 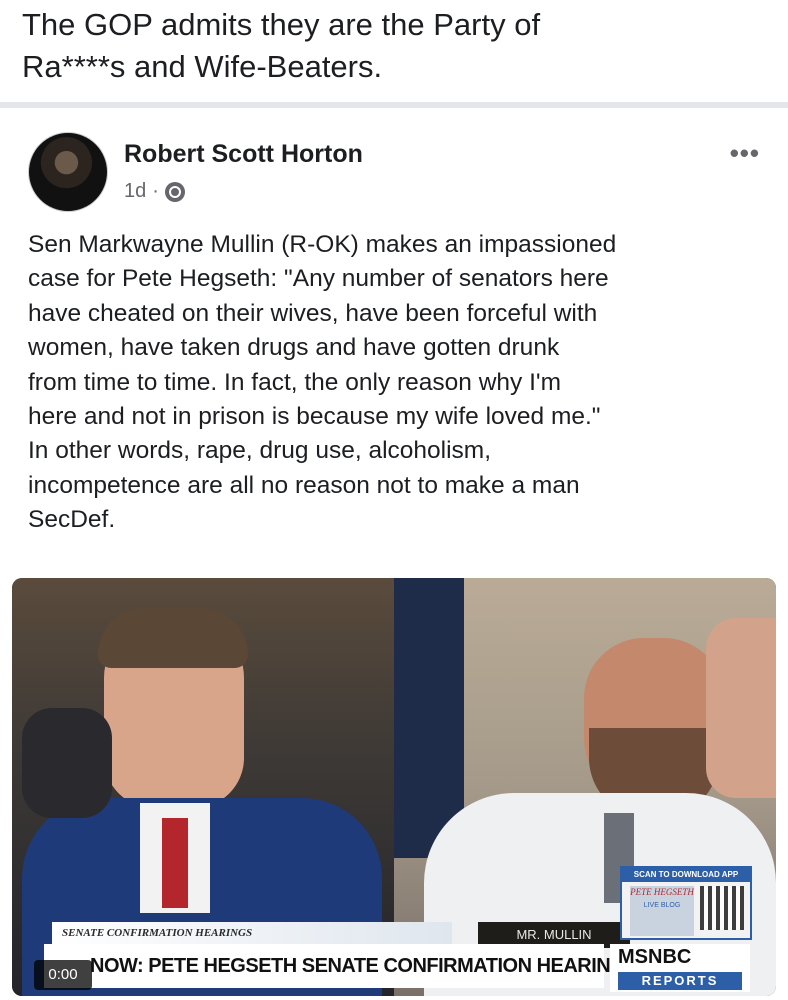 I want to click on post-line: SecDef., so click(x=72, y=520).